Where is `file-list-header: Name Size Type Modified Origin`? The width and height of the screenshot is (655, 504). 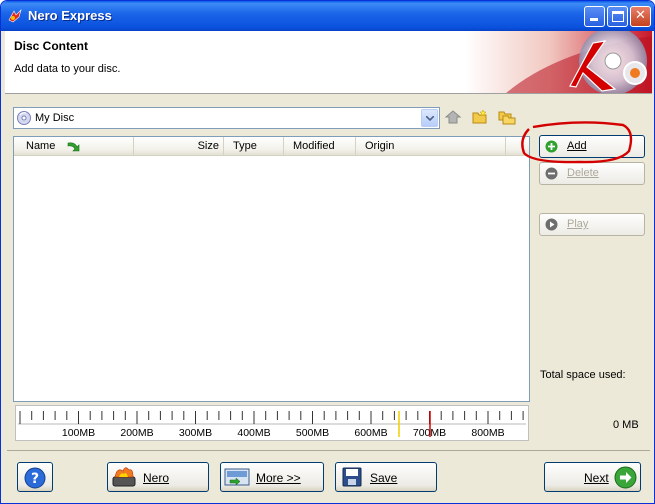 file-list-header: Name Size Type Modified Origin is located at coordinates (271, 146).